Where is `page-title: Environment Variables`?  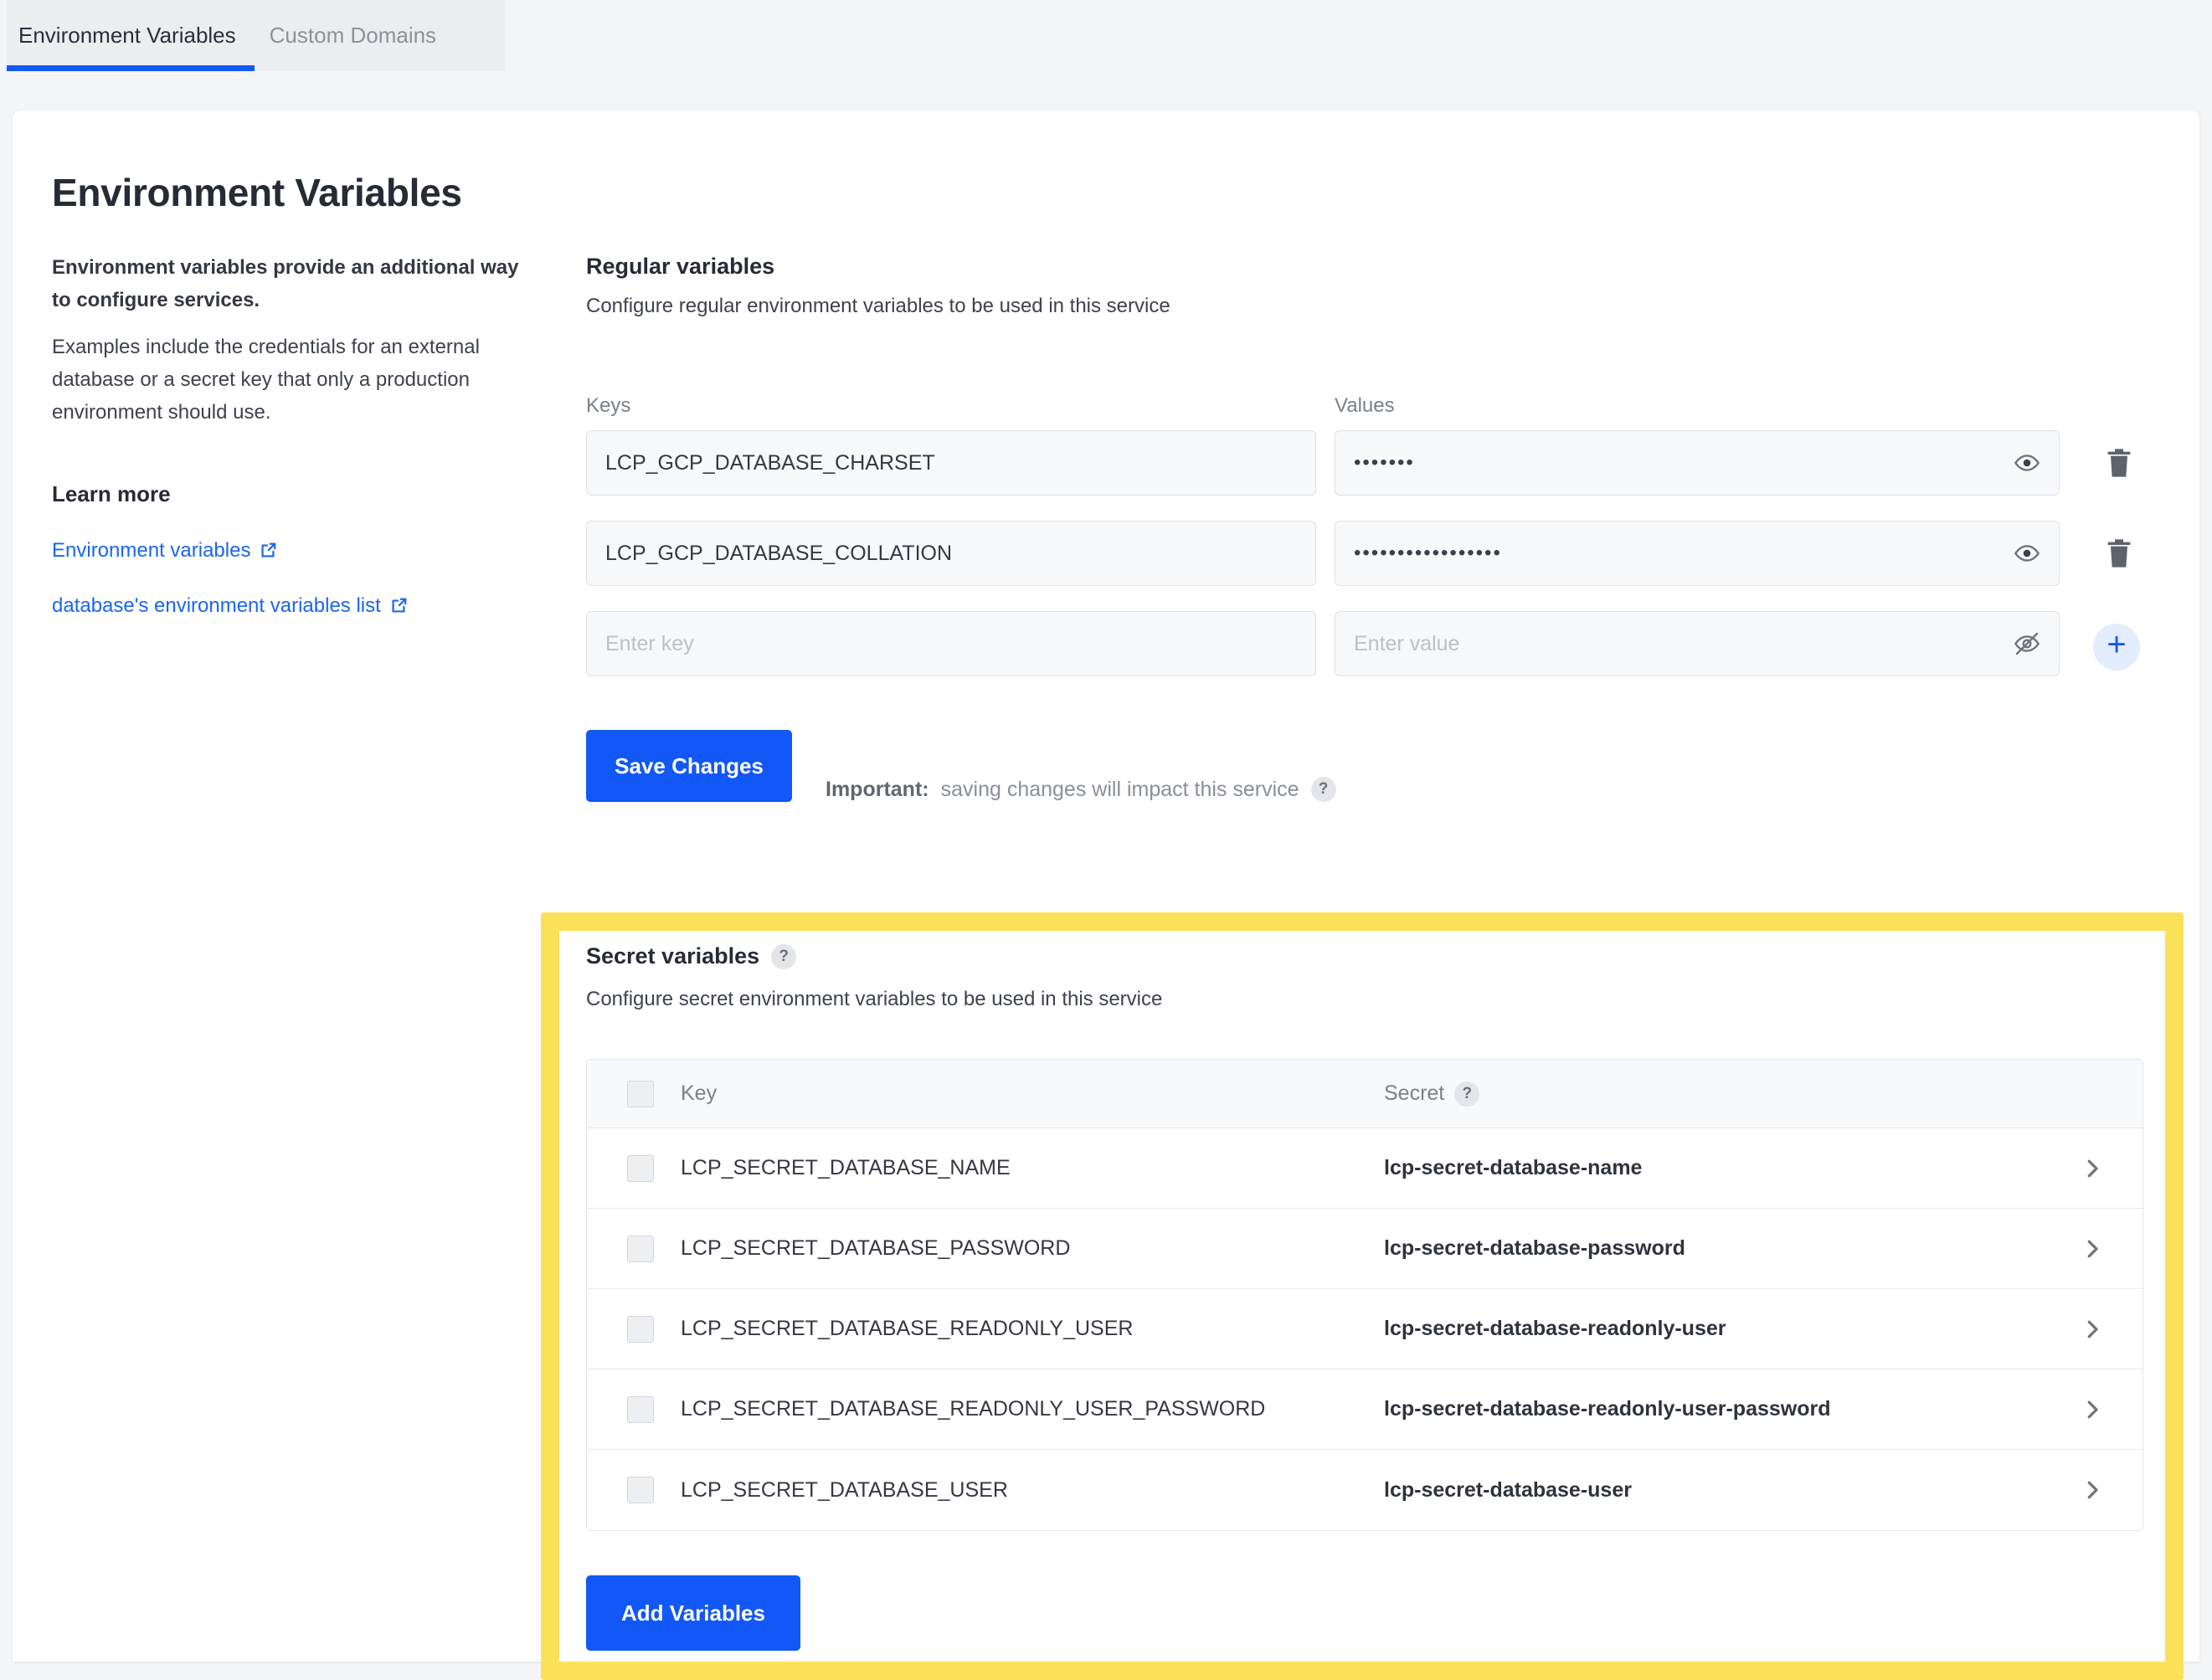
page-title: Environment Variables is located at coordinates (257, 192).